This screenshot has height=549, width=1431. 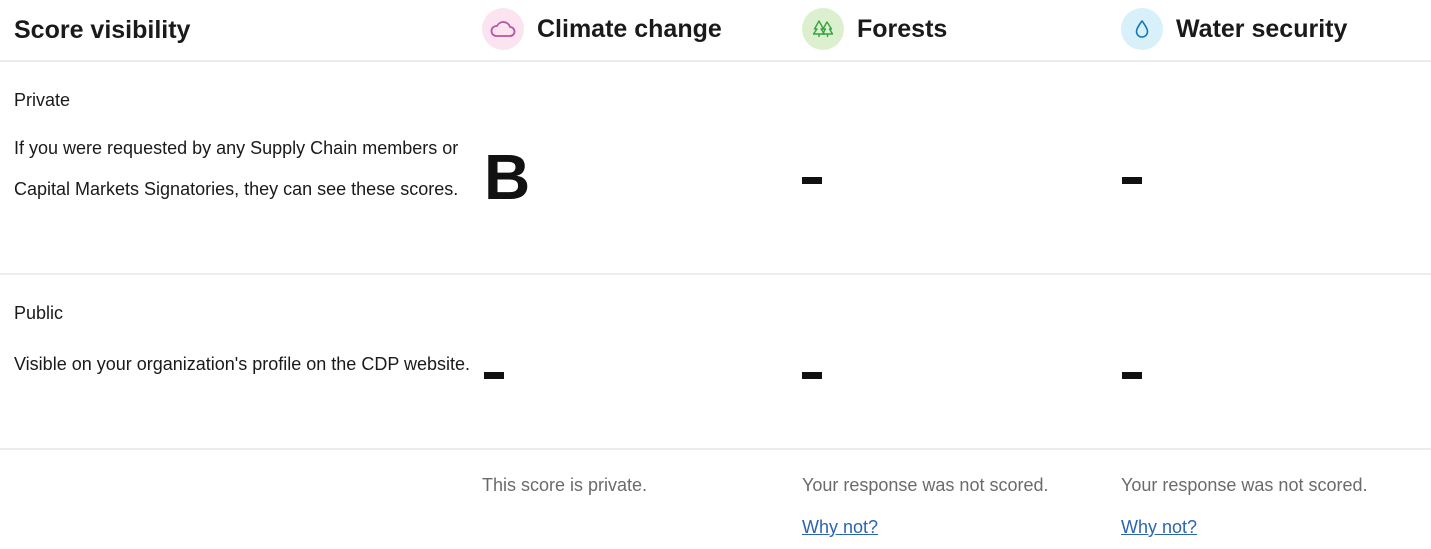 I want to click on water-drop-icon, so click(x=1142, y=29).